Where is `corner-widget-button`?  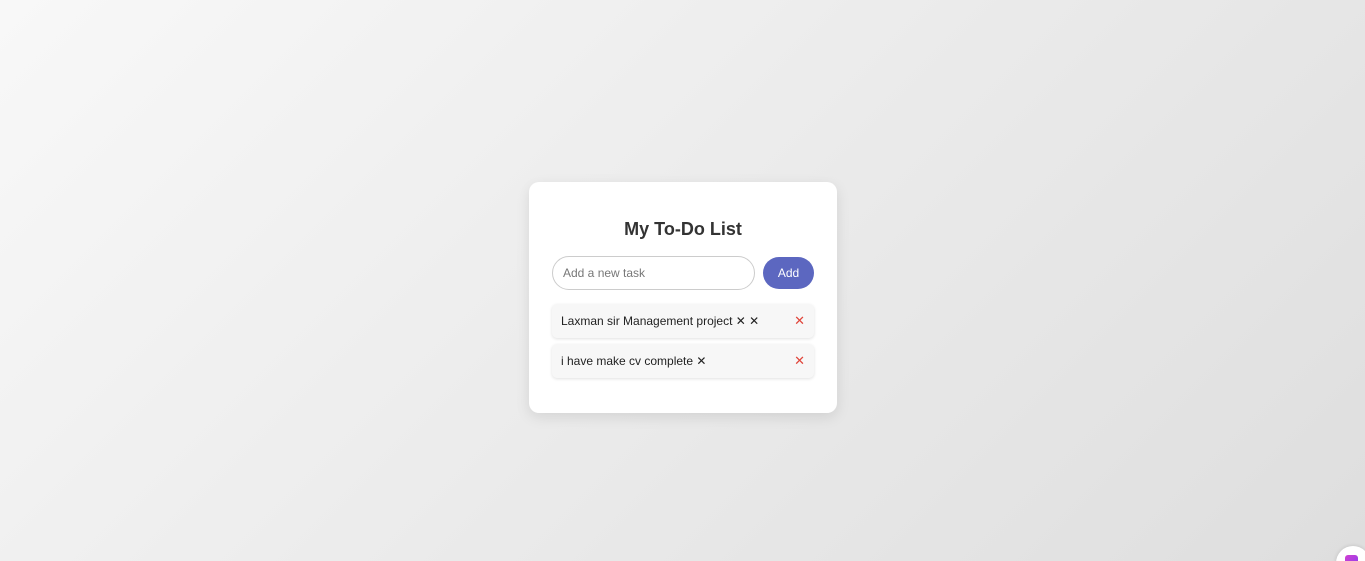
corner-widget-button is located at coordinates (1350, 553).